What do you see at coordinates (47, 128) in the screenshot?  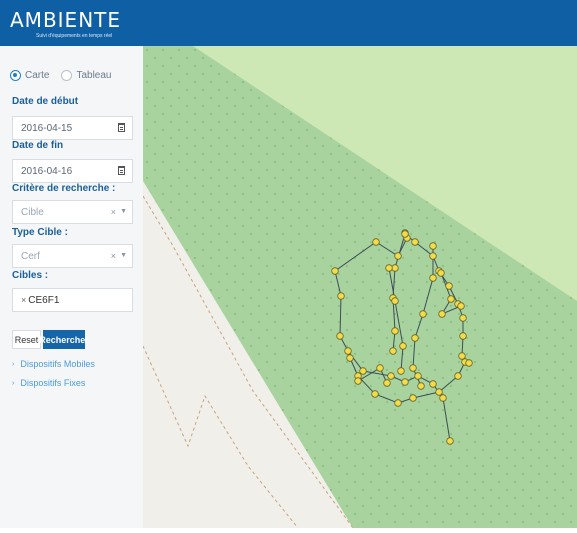 I see `start-date-value: 2016-04-15` at bounding box center [47, 128].